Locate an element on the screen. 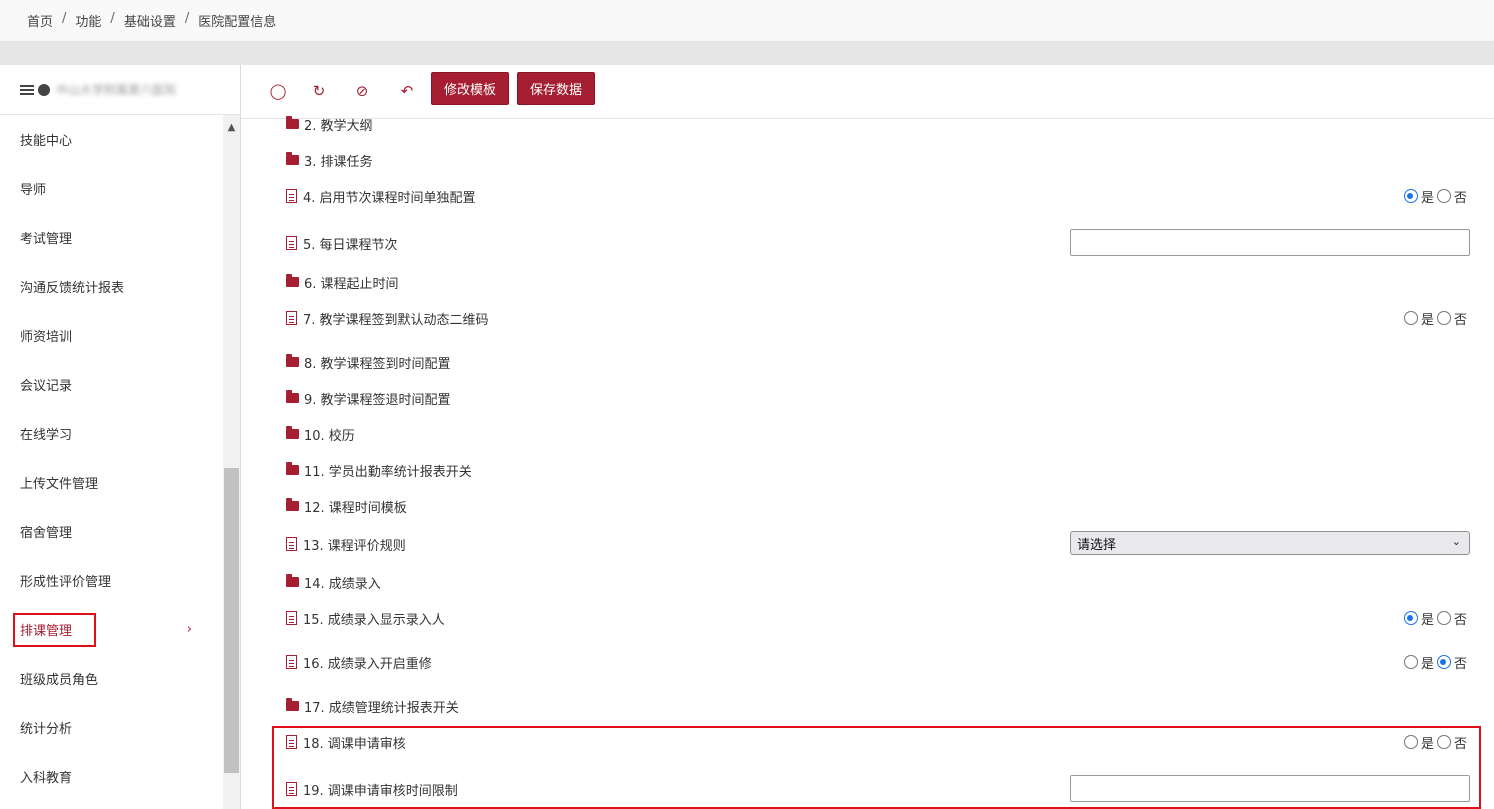  sidebar-item-formative-evaluation: 形成性评价管理 is located at coordinates (111, 580).